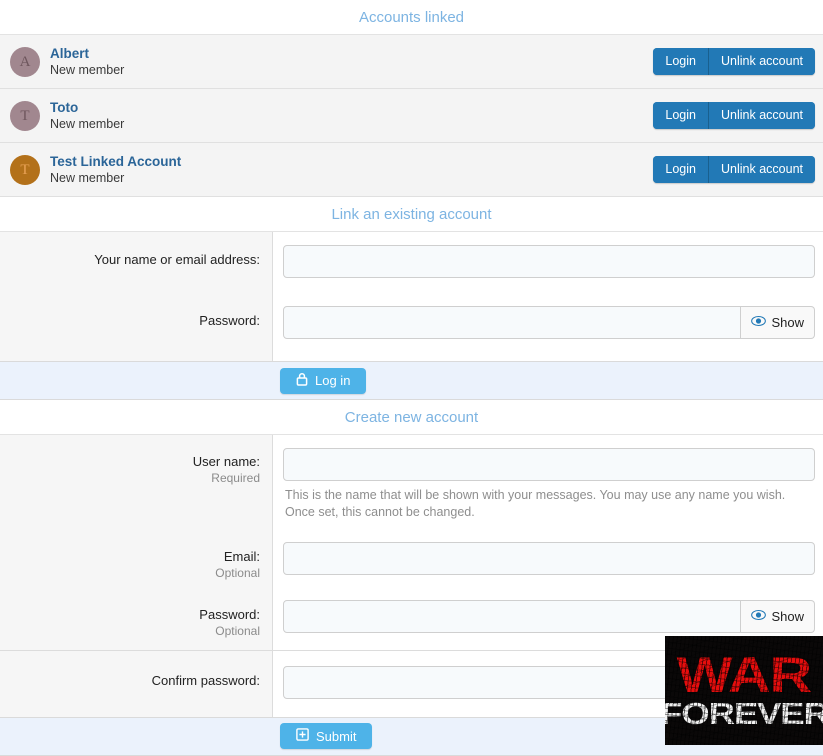  I want to click on lock-icon, so click(302, 380).